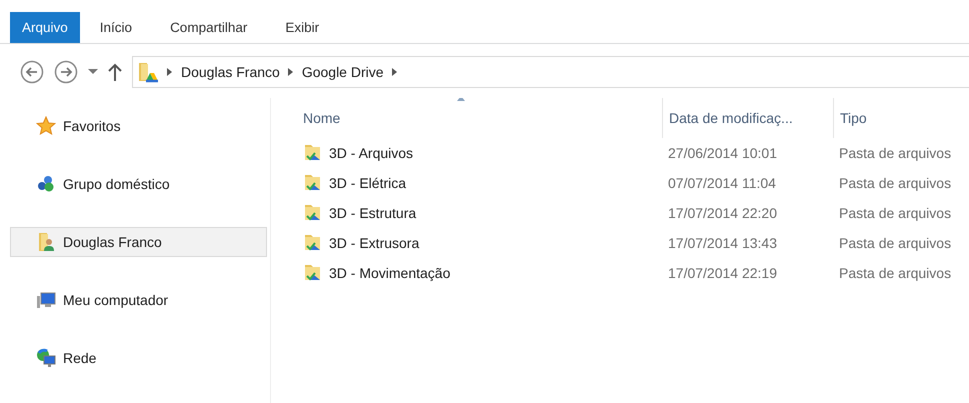  I want to click on sidebar-item: Douglas Franco, so click(138, 242).